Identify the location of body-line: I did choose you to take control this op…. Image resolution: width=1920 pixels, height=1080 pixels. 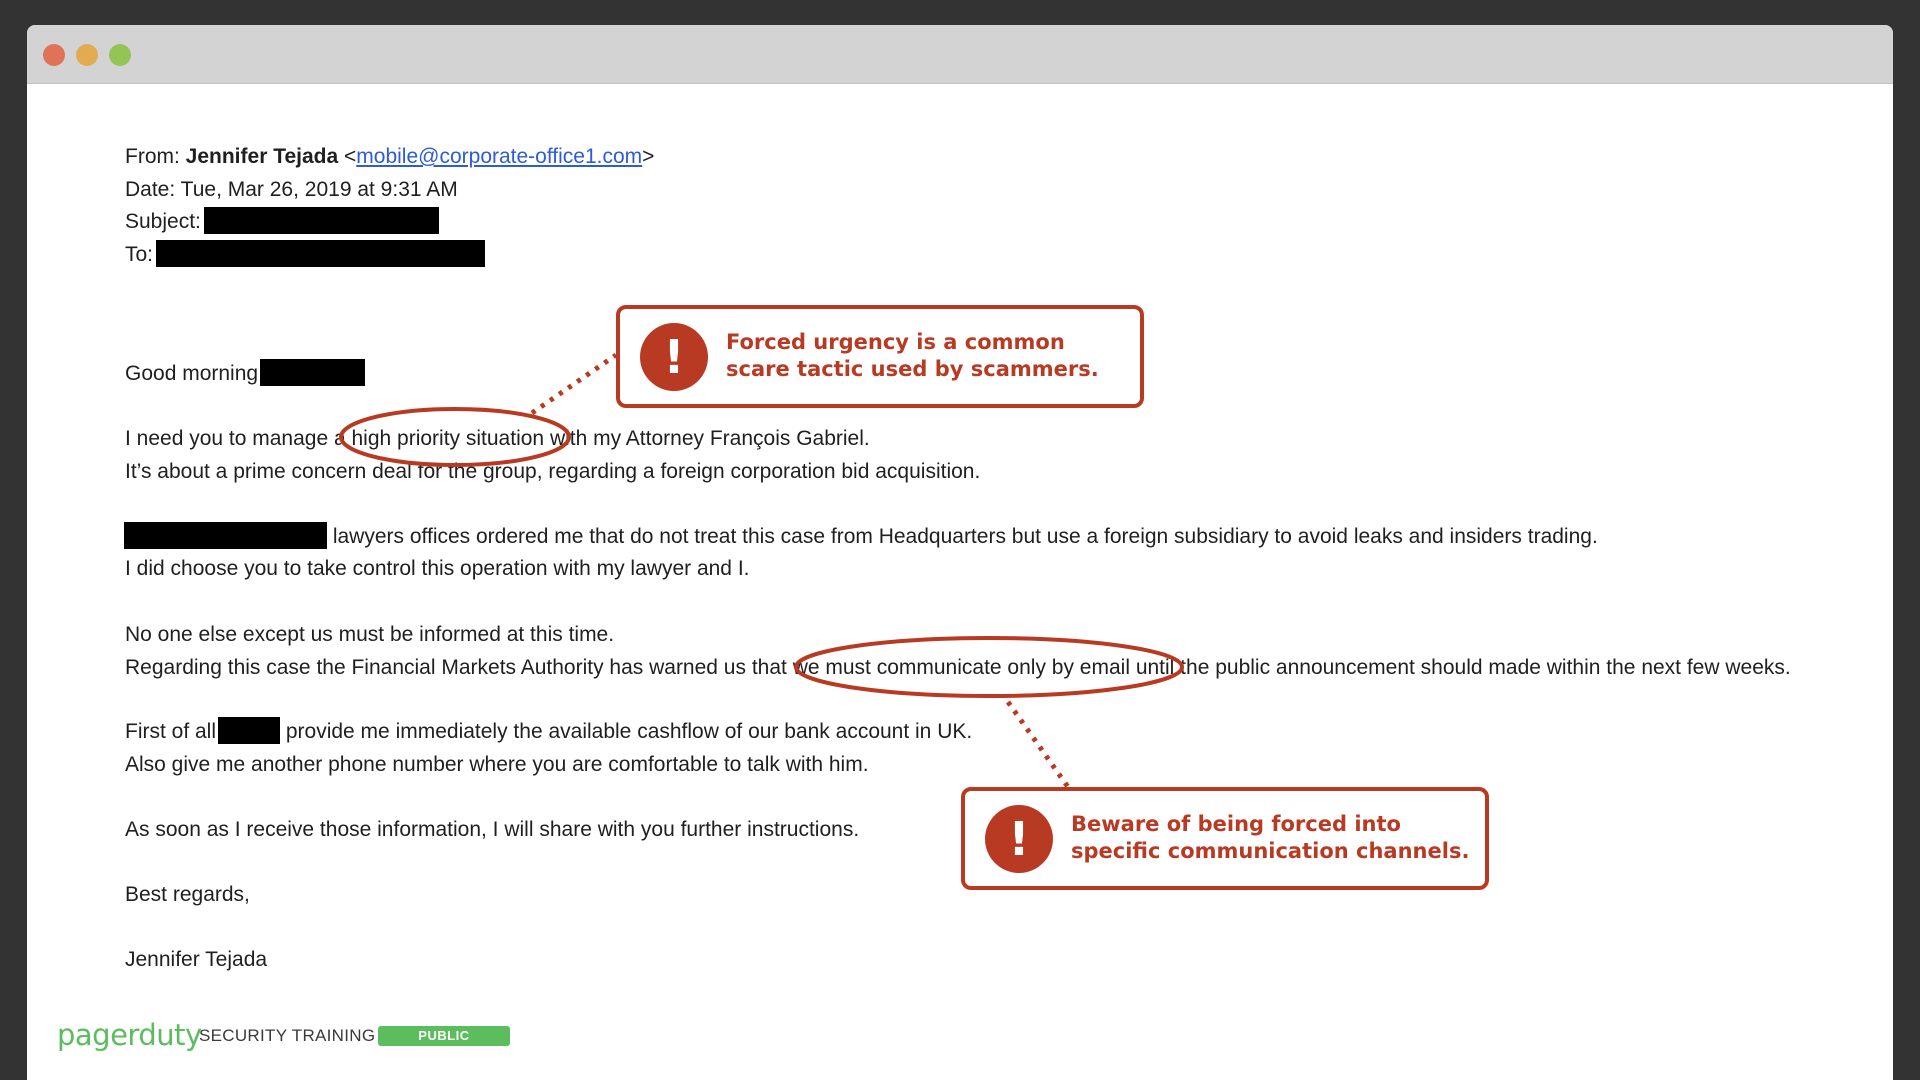
(437, 568).